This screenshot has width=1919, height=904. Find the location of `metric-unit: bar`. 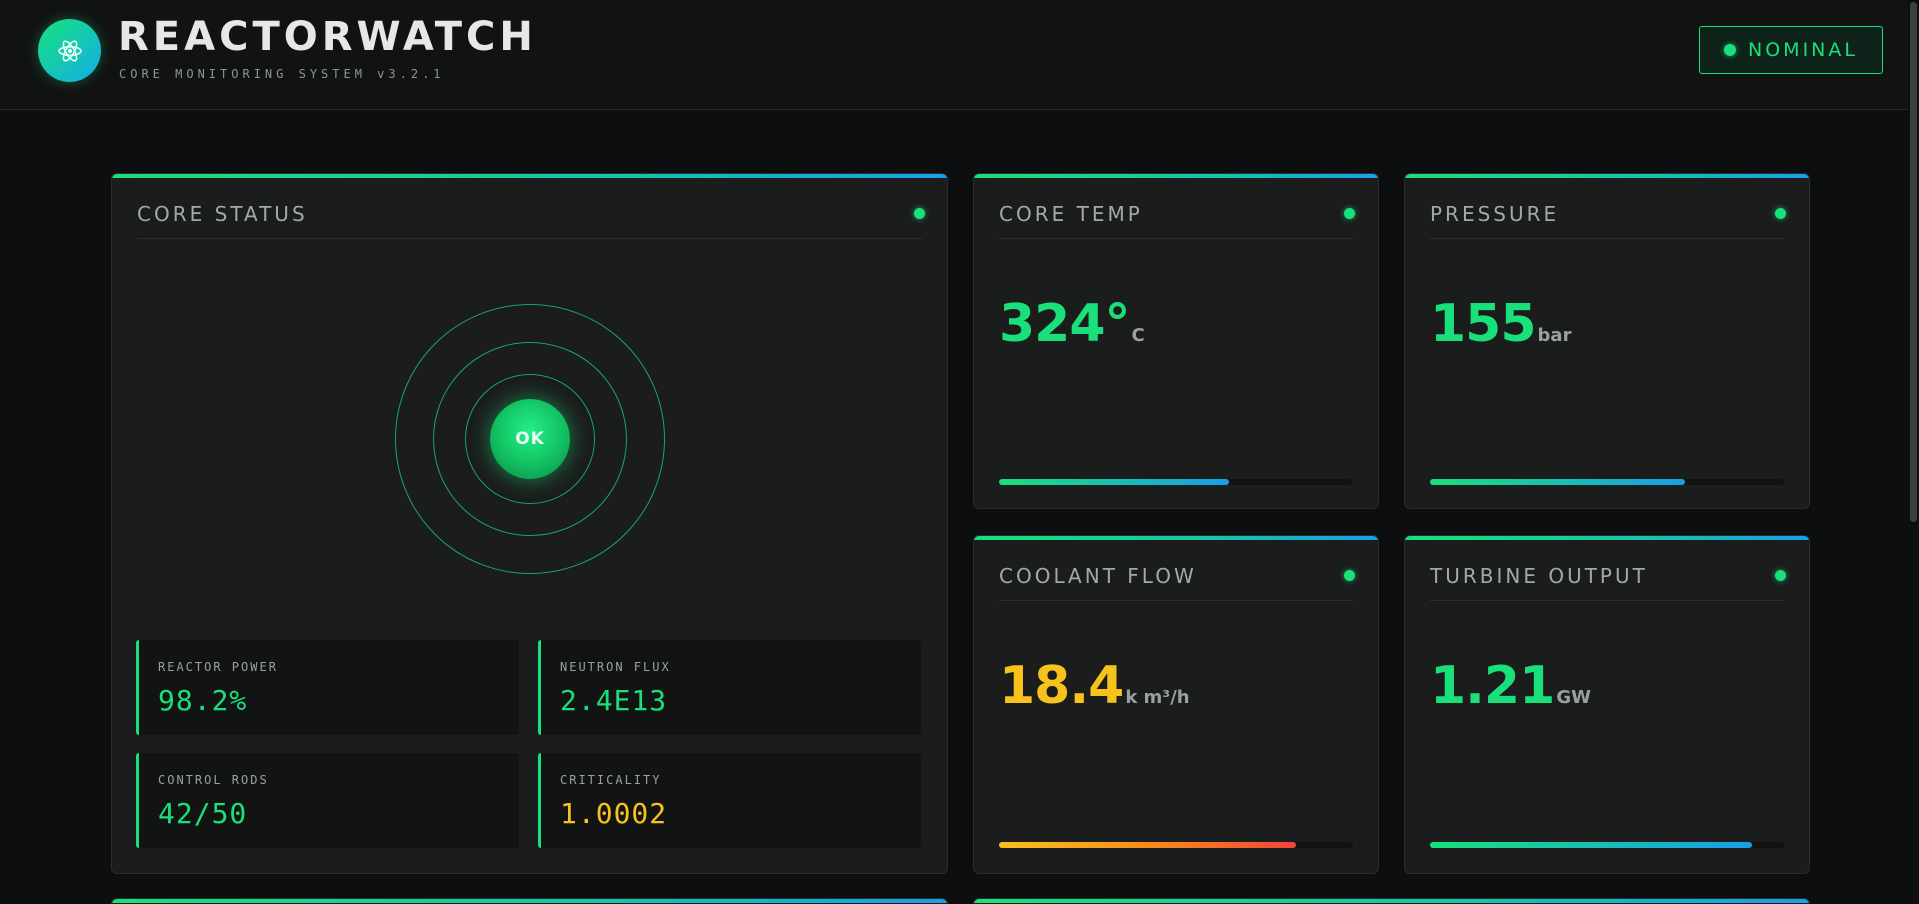

metric-unit: bar is located at coordinates (1554, 335).